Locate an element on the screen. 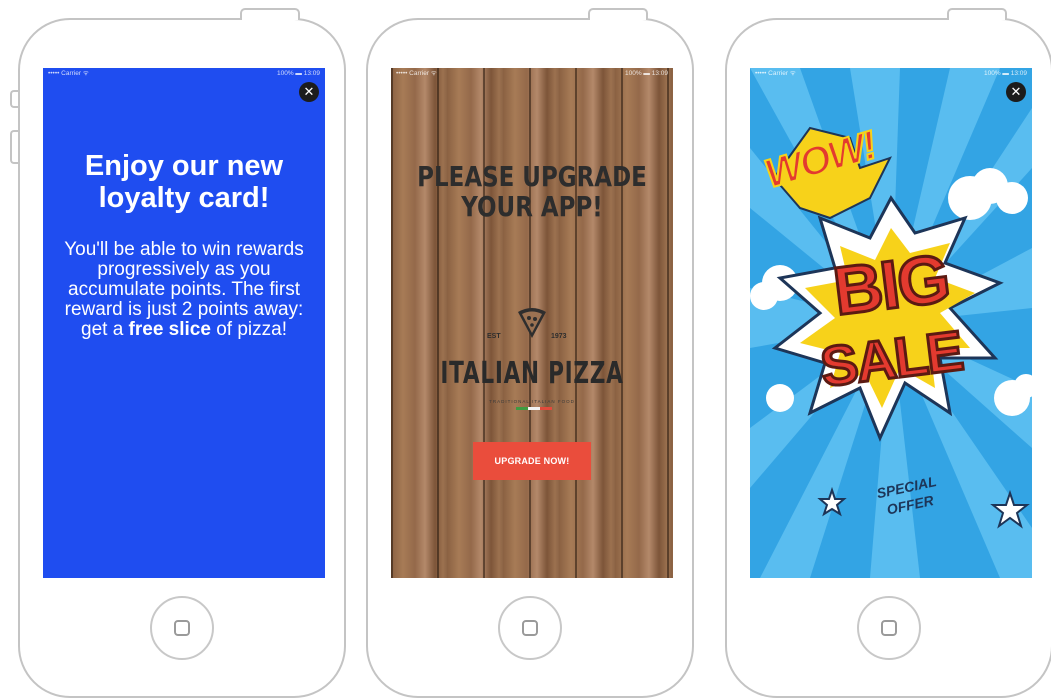 The height and width of the screenshot is (698, 1051). logo-est-label: EST is located at coordinates (494, 336).